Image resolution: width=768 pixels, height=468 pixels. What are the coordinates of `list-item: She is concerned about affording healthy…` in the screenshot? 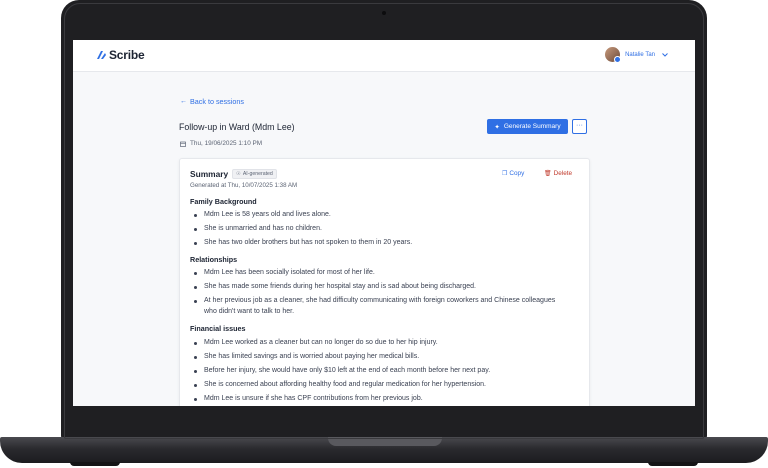 It's located at (379, 385).